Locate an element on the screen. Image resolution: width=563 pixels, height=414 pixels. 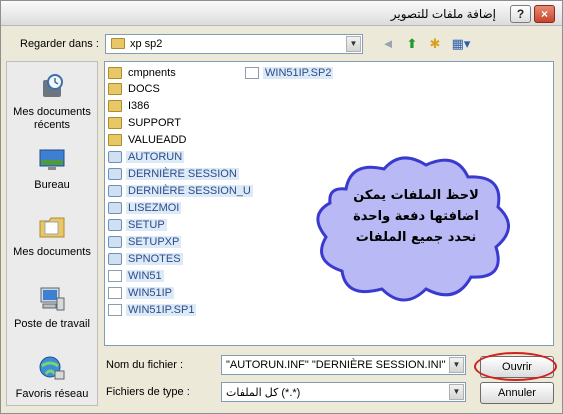
window-title: إضافة ملفات للتصوير is located at coordinates (443, 14).